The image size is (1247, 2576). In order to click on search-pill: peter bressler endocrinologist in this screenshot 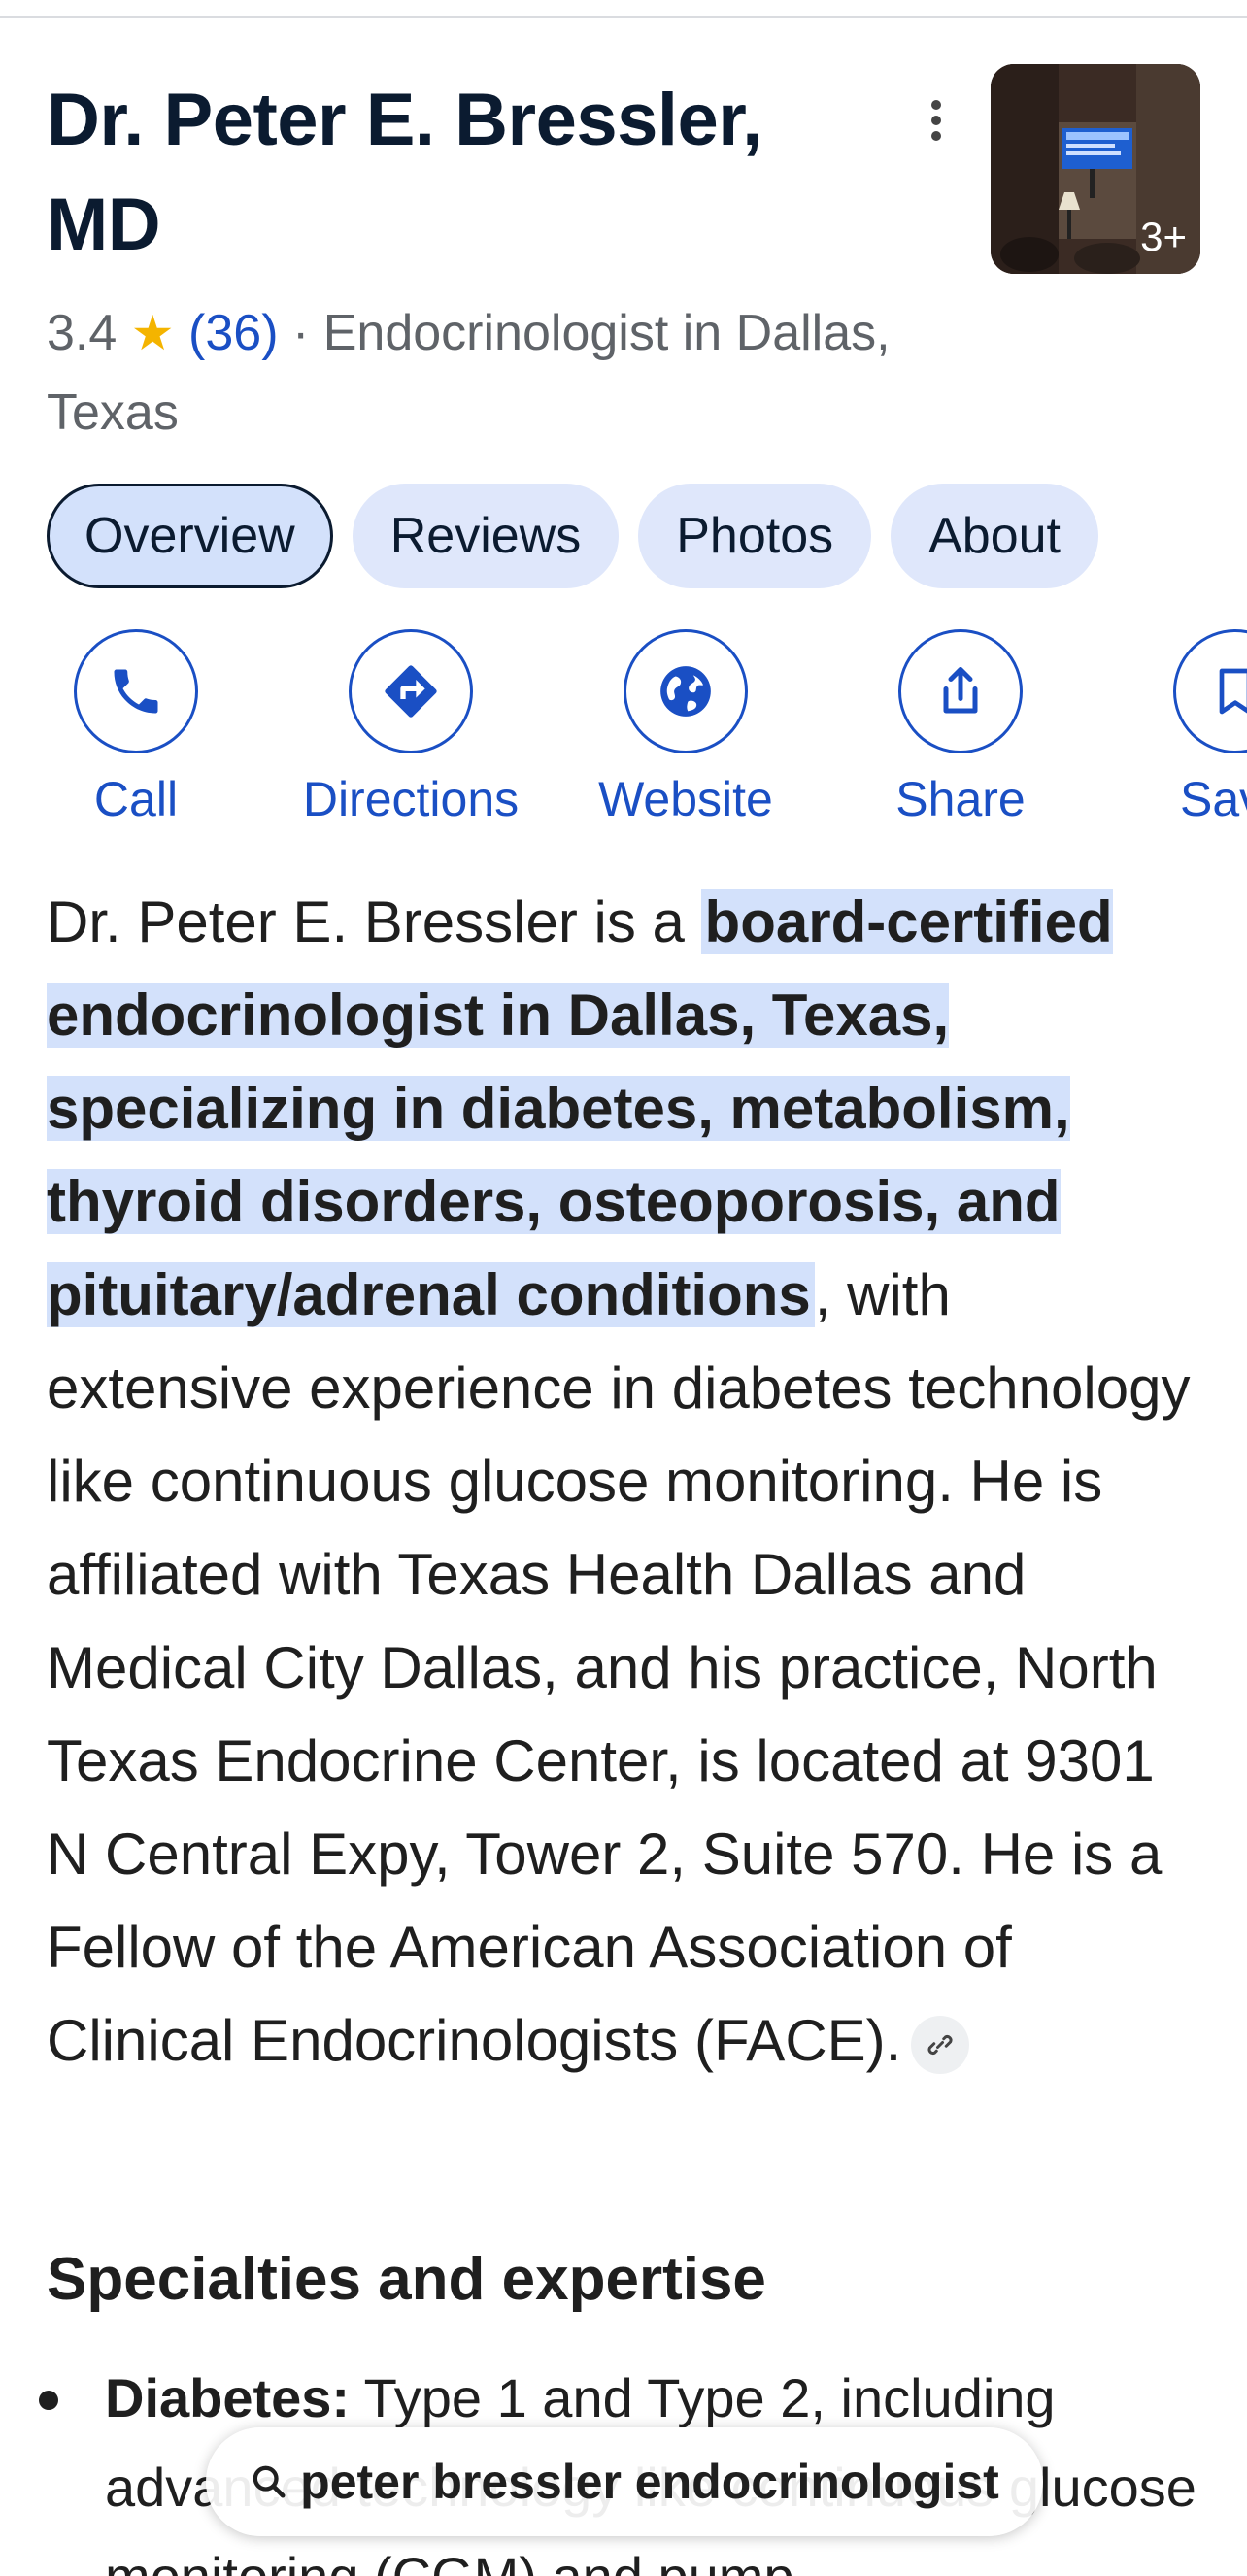, I will do `click(624, 2481)`.